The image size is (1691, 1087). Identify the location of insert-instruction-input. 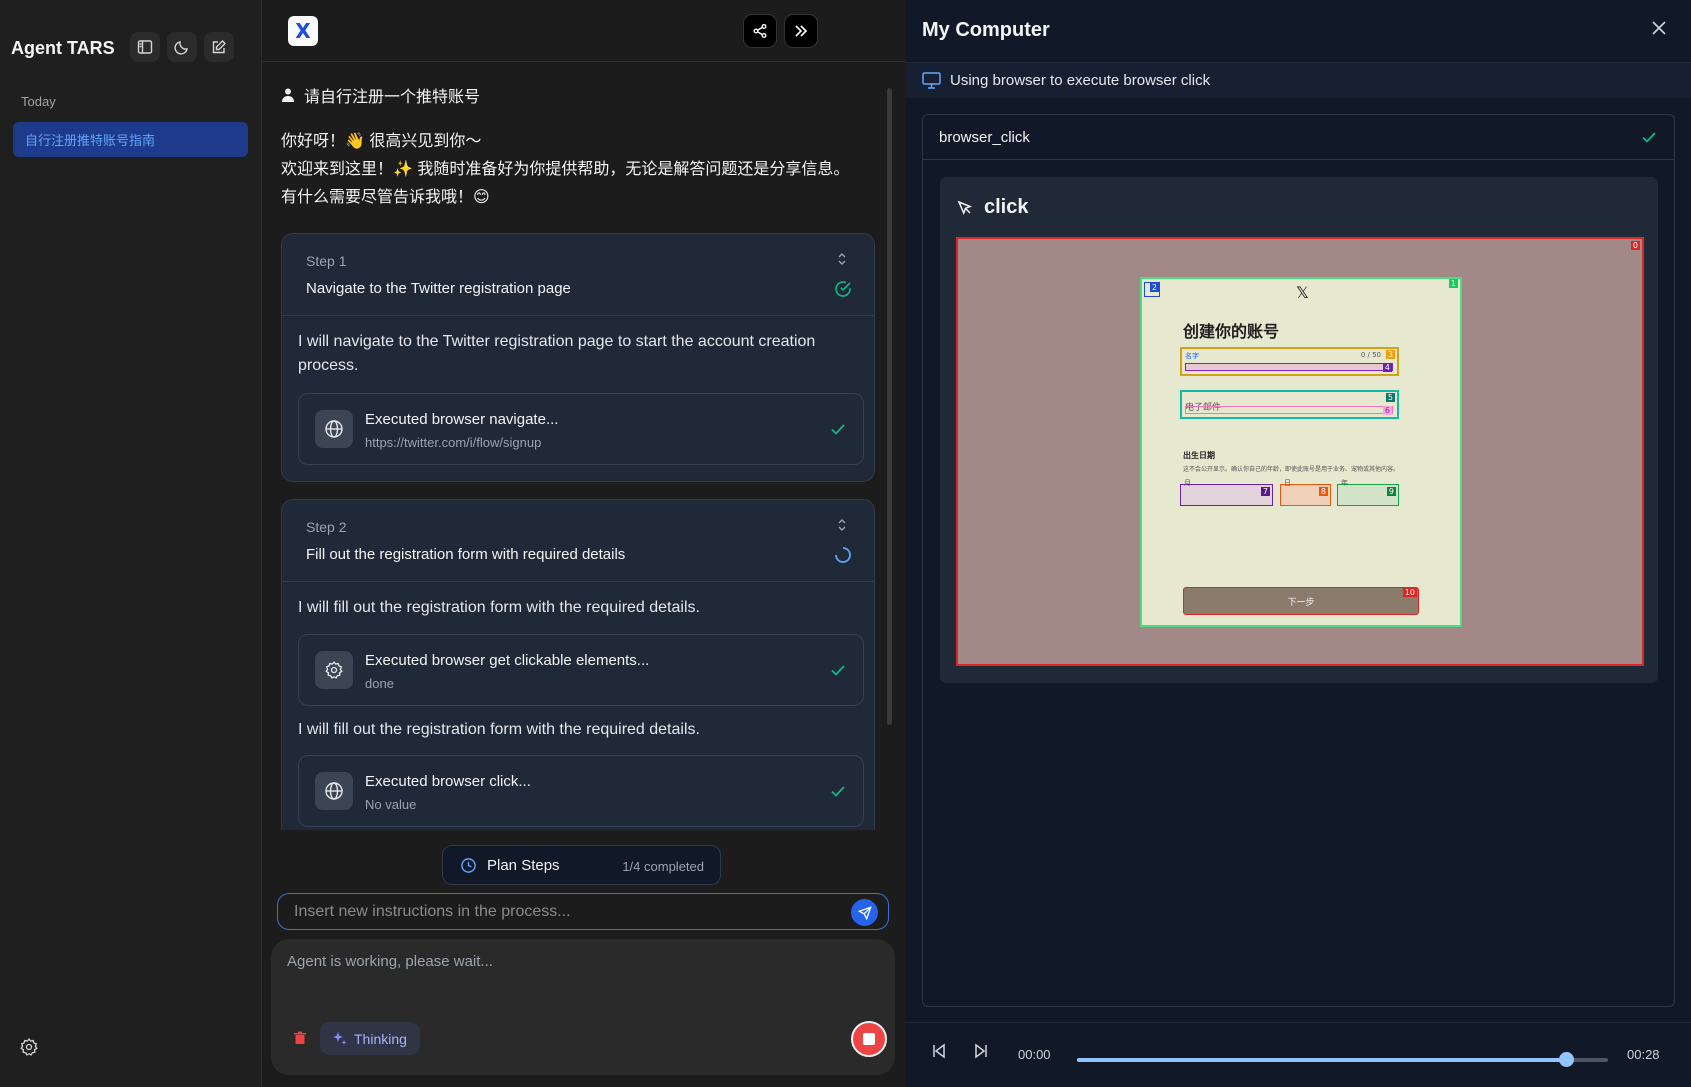
(559, 912).